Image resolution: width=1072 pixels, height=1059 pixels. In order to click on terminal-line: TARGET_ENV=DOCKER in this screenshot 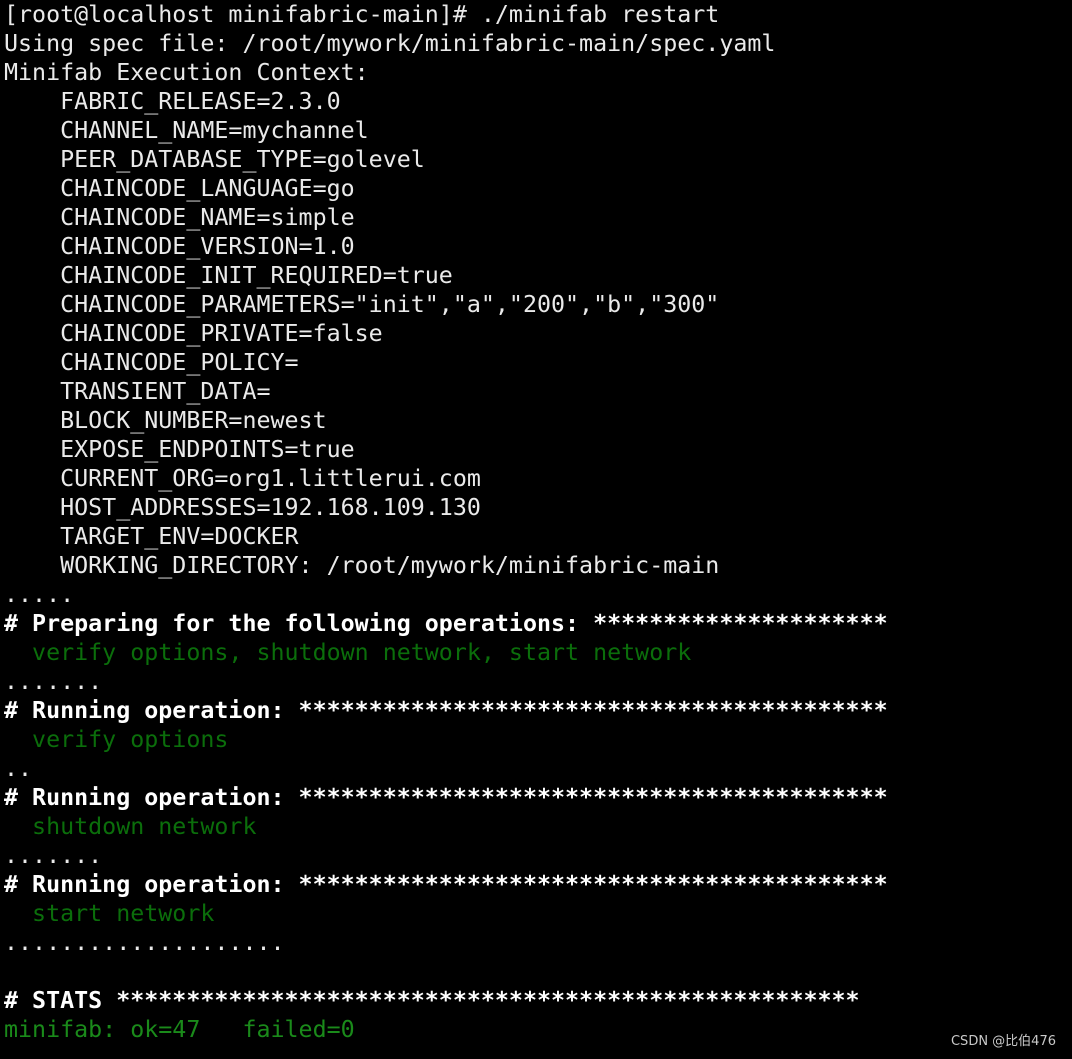, I will do `click(151, 536)`.